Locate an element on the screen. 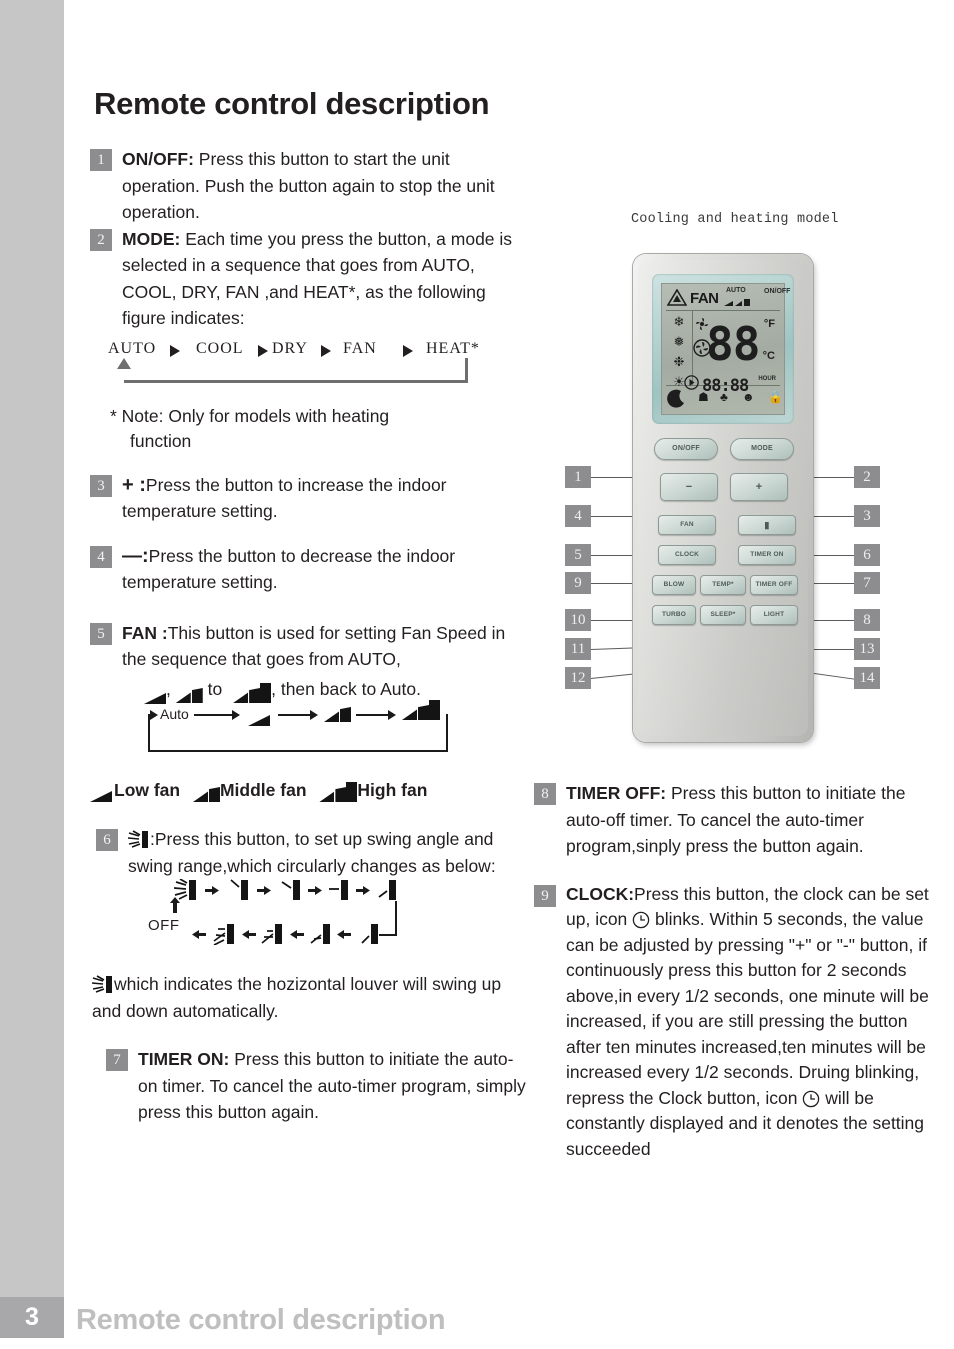 Image resolution: width=954 pixels, height=1349 pixels. left-margin-strip is located at coordinates (32, 648).